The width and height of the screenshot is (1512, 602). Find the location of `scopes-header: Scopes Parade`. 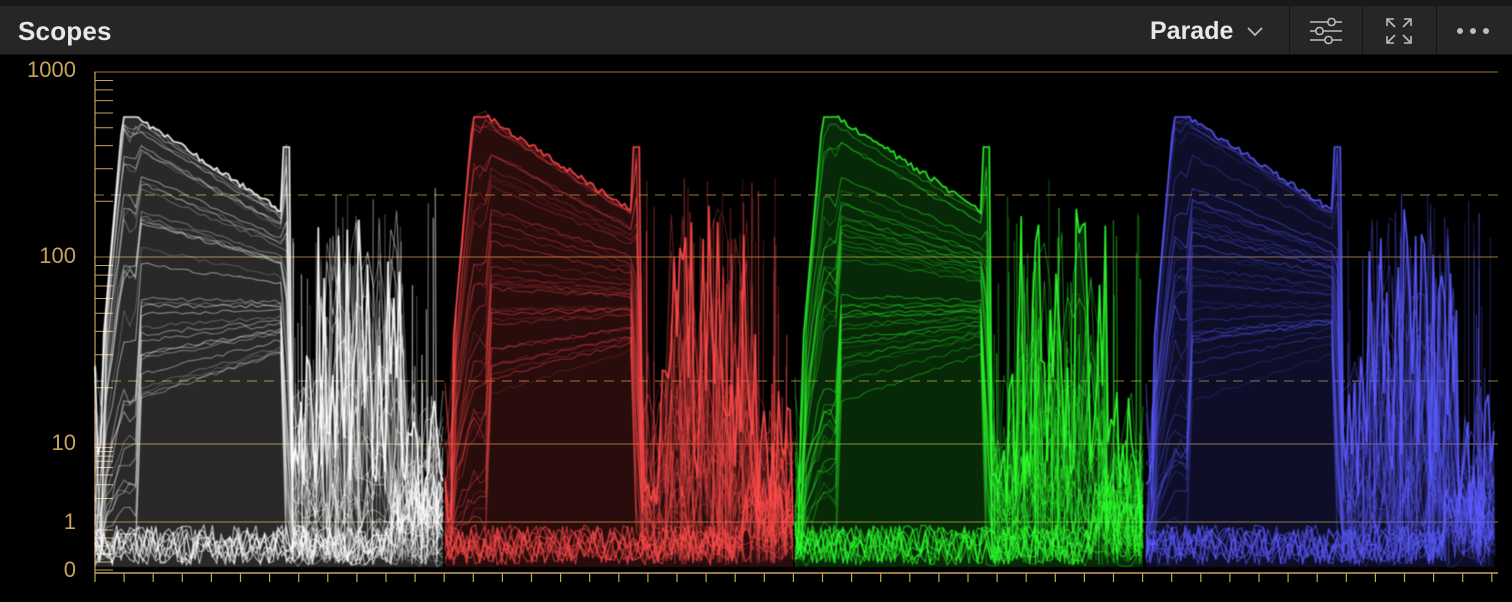

scopes-header: Scopes Parade is located at coordinates (756, 27).